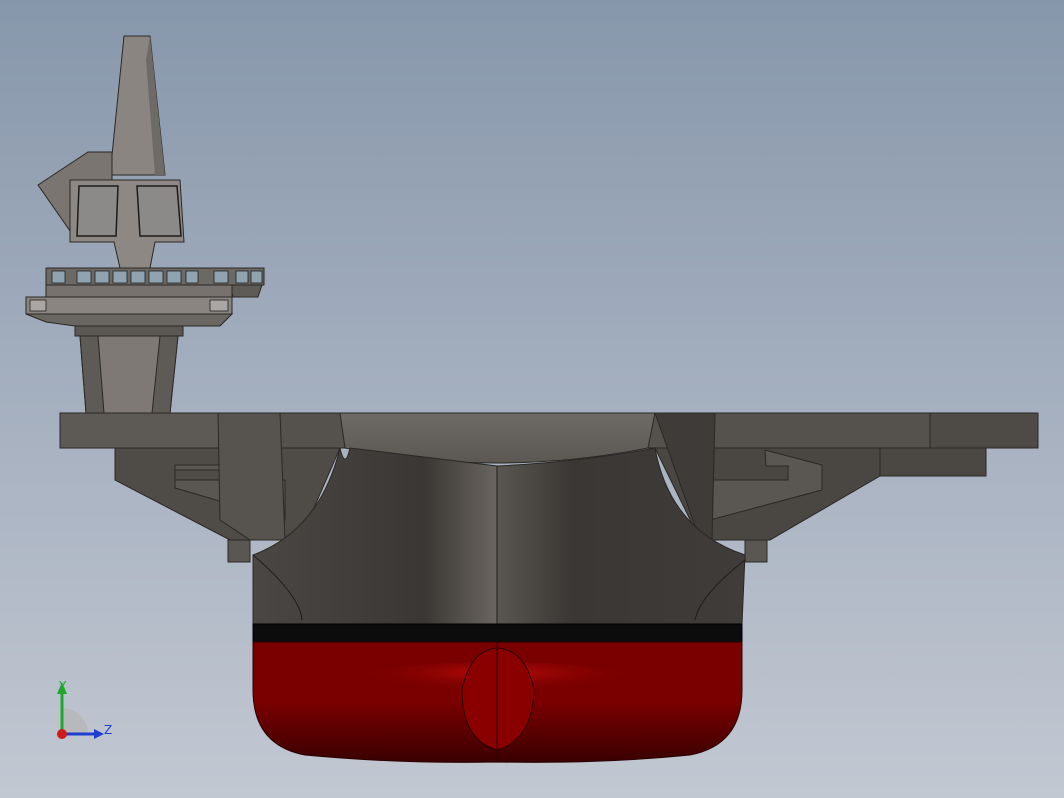  I want to click on upper-window-right, so click(159, 211).